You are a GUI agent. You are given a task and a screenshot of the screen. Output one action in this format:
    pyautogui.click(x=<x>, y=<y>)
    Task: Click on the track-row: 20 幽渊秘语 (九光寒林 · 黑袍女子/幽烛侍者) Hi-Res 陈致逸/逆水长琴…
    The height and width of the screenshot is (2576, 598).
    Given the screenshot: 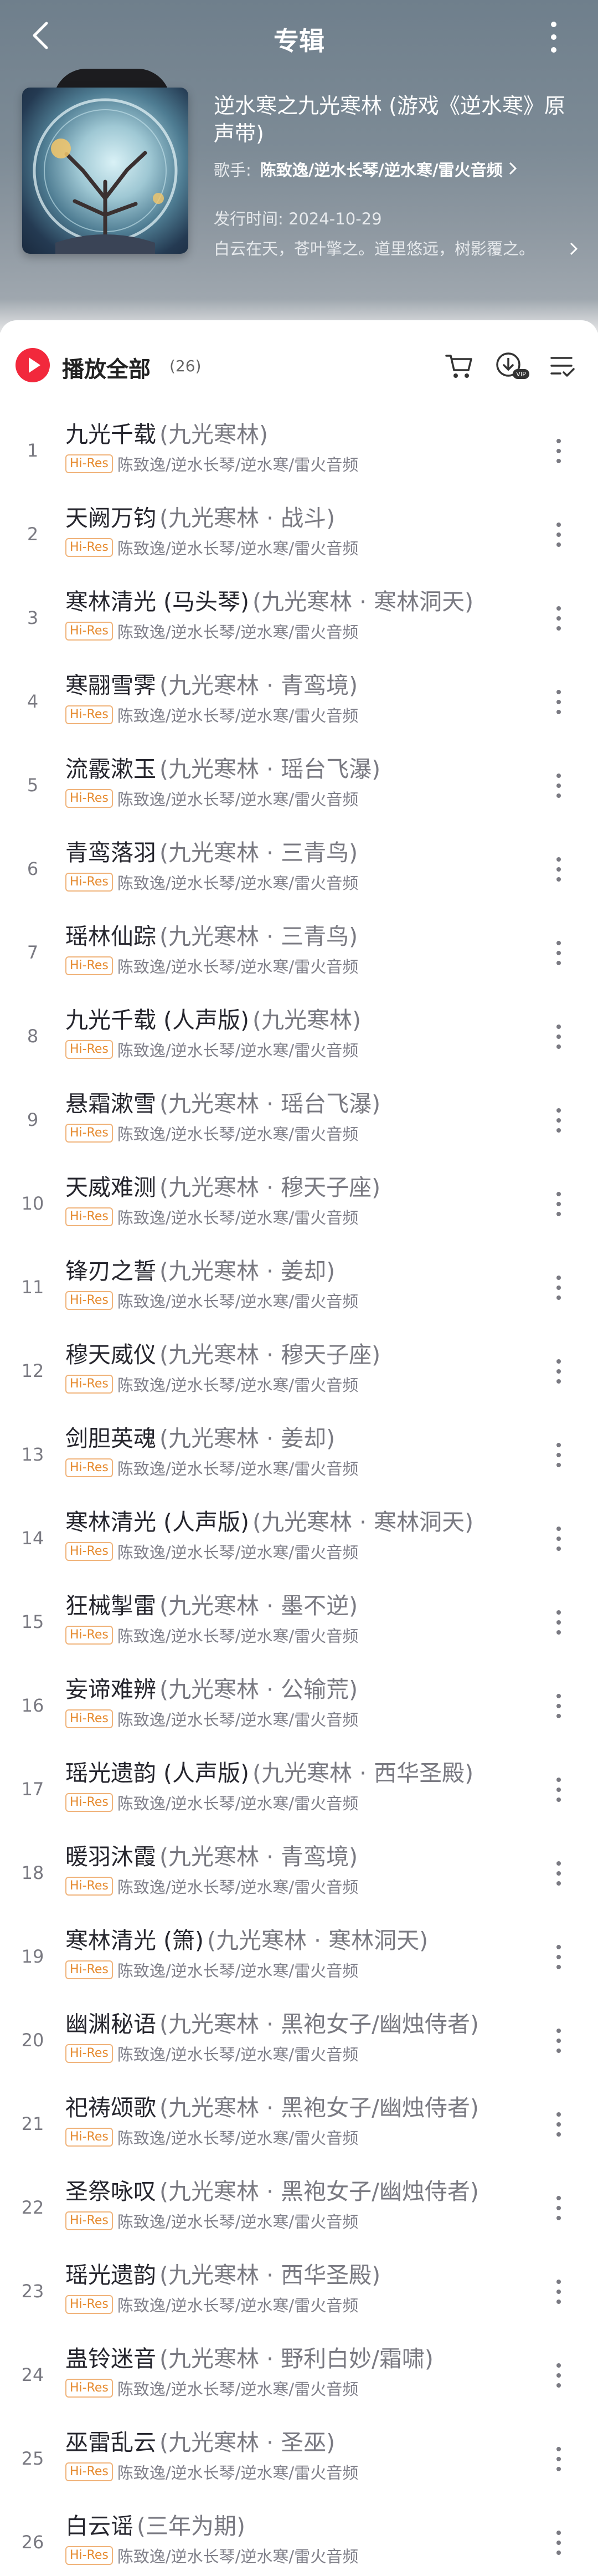 What is the action you would take?
    pyautogui.click(x=299, y=2040)
    